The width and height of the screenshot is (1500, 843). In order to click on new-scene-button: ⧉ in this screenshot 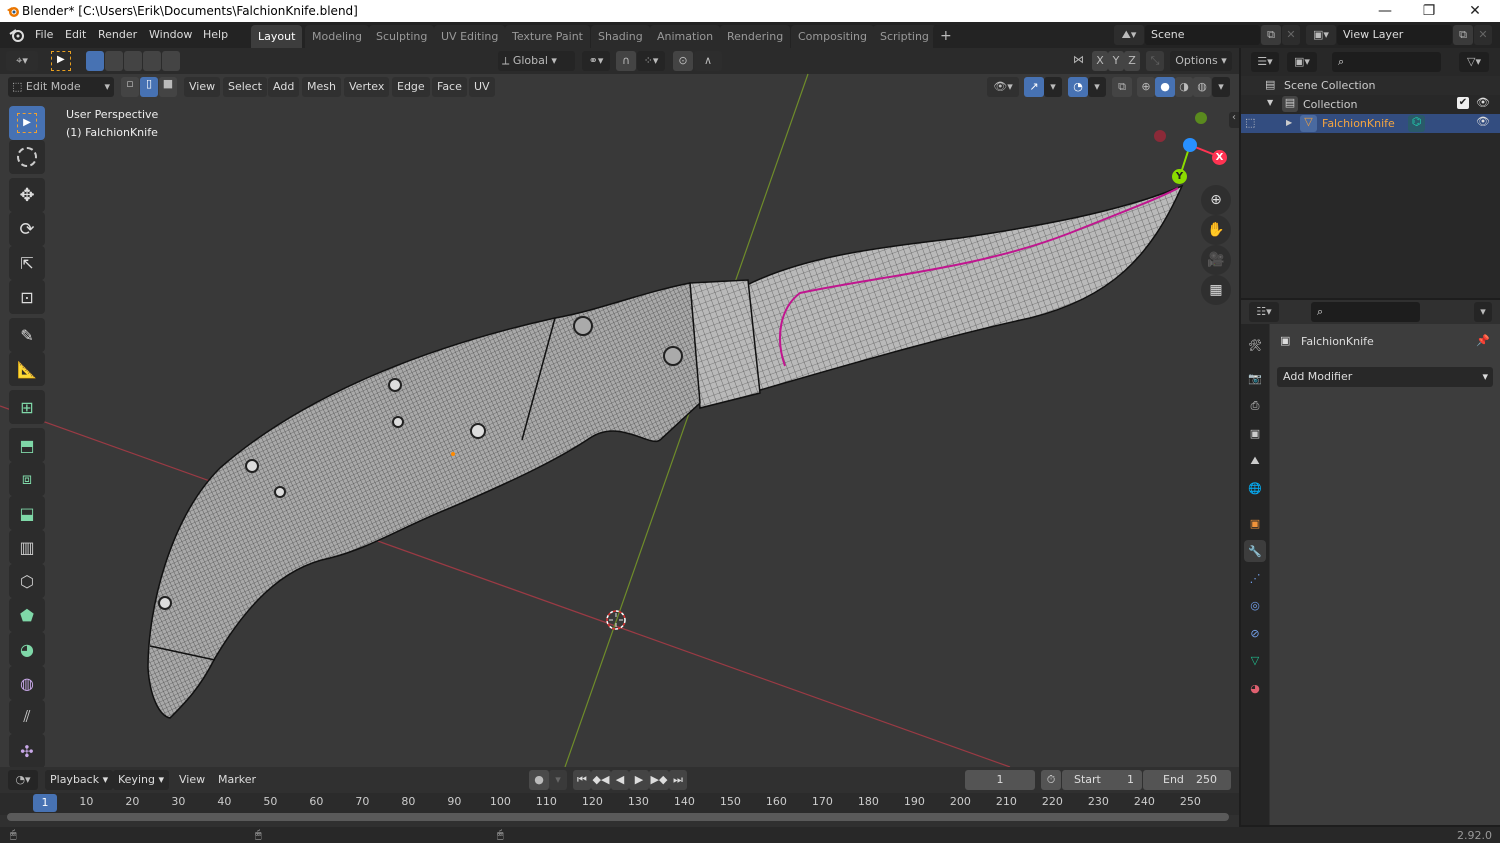, I will do `click(1271, 35)`.